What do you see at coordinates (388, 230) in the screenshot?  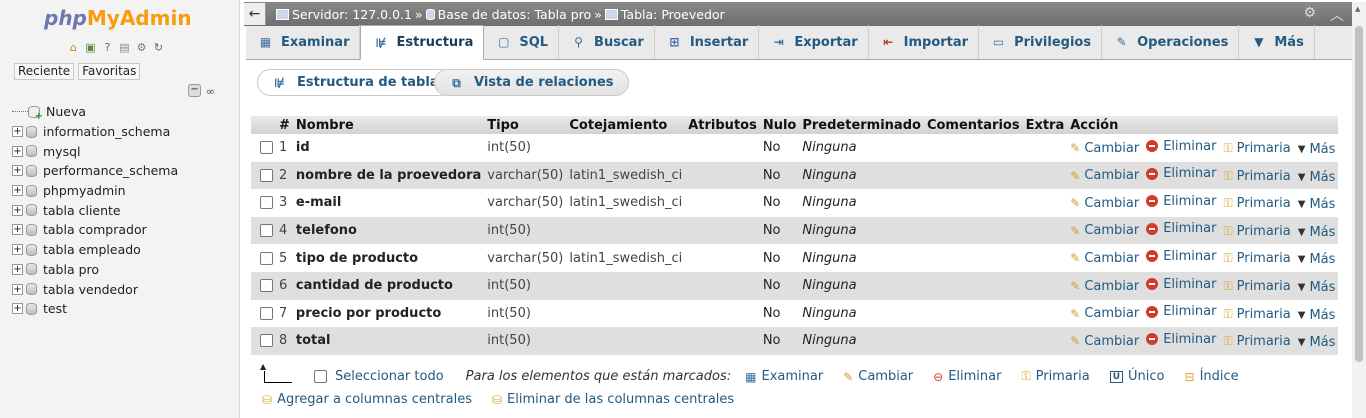 I see `column-name: telefono` at bounding box center [388, 230].